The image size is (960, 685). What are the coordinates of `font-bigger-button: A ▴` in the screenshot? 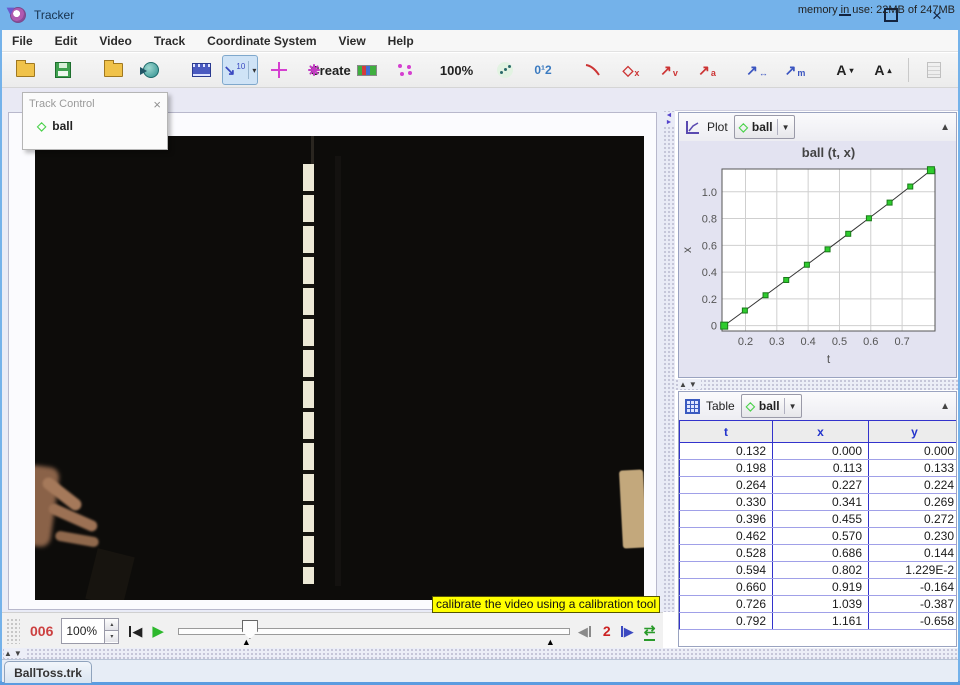 It's located at (883, 70).